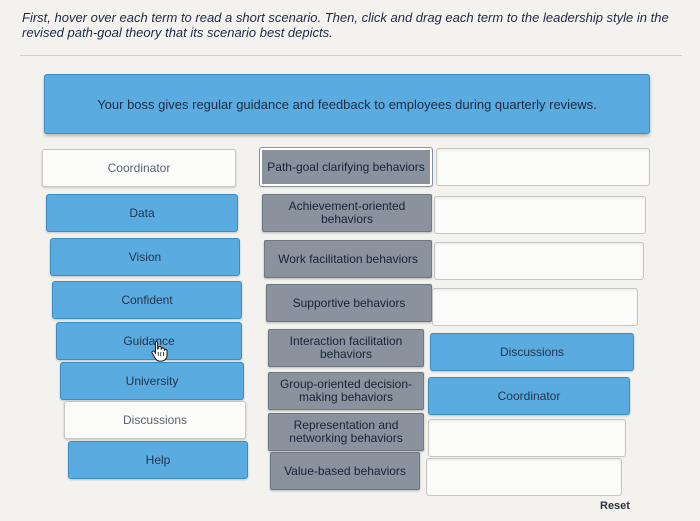 The image size is (700, 521). What do you see at coordinates (351, 55) in the screenshot?
I see `divider` at bounding box center [351, 55].